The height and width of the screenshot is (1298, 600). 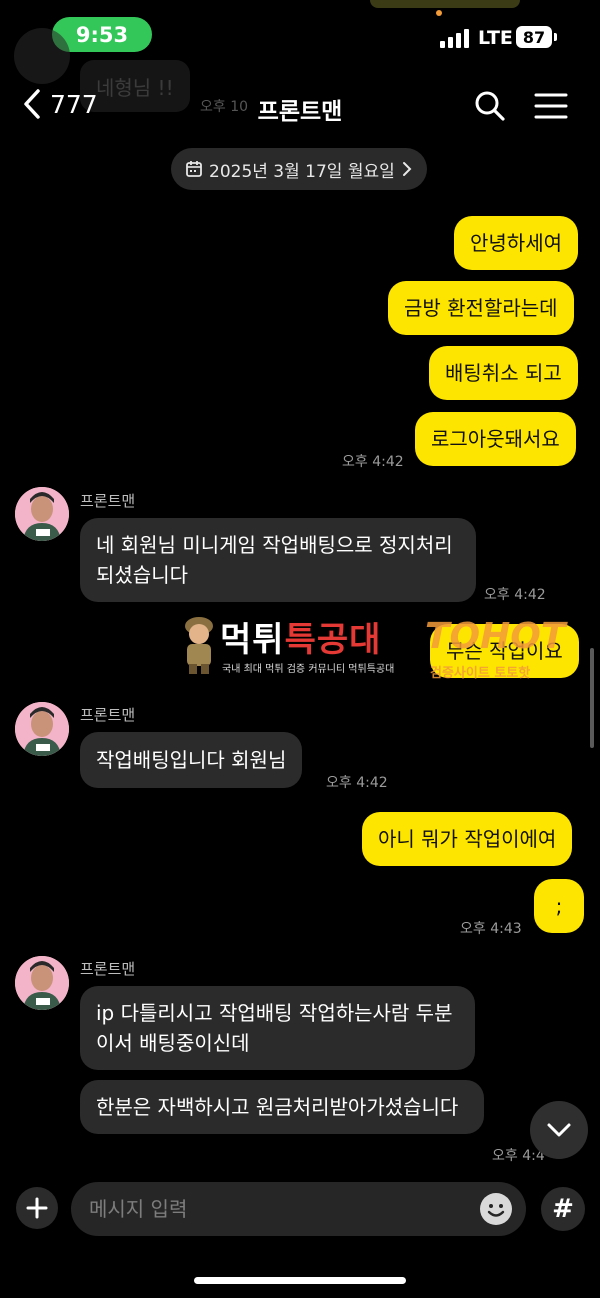 I want to click on scroll-to-bottom-button, so click(x=559, y=1130).